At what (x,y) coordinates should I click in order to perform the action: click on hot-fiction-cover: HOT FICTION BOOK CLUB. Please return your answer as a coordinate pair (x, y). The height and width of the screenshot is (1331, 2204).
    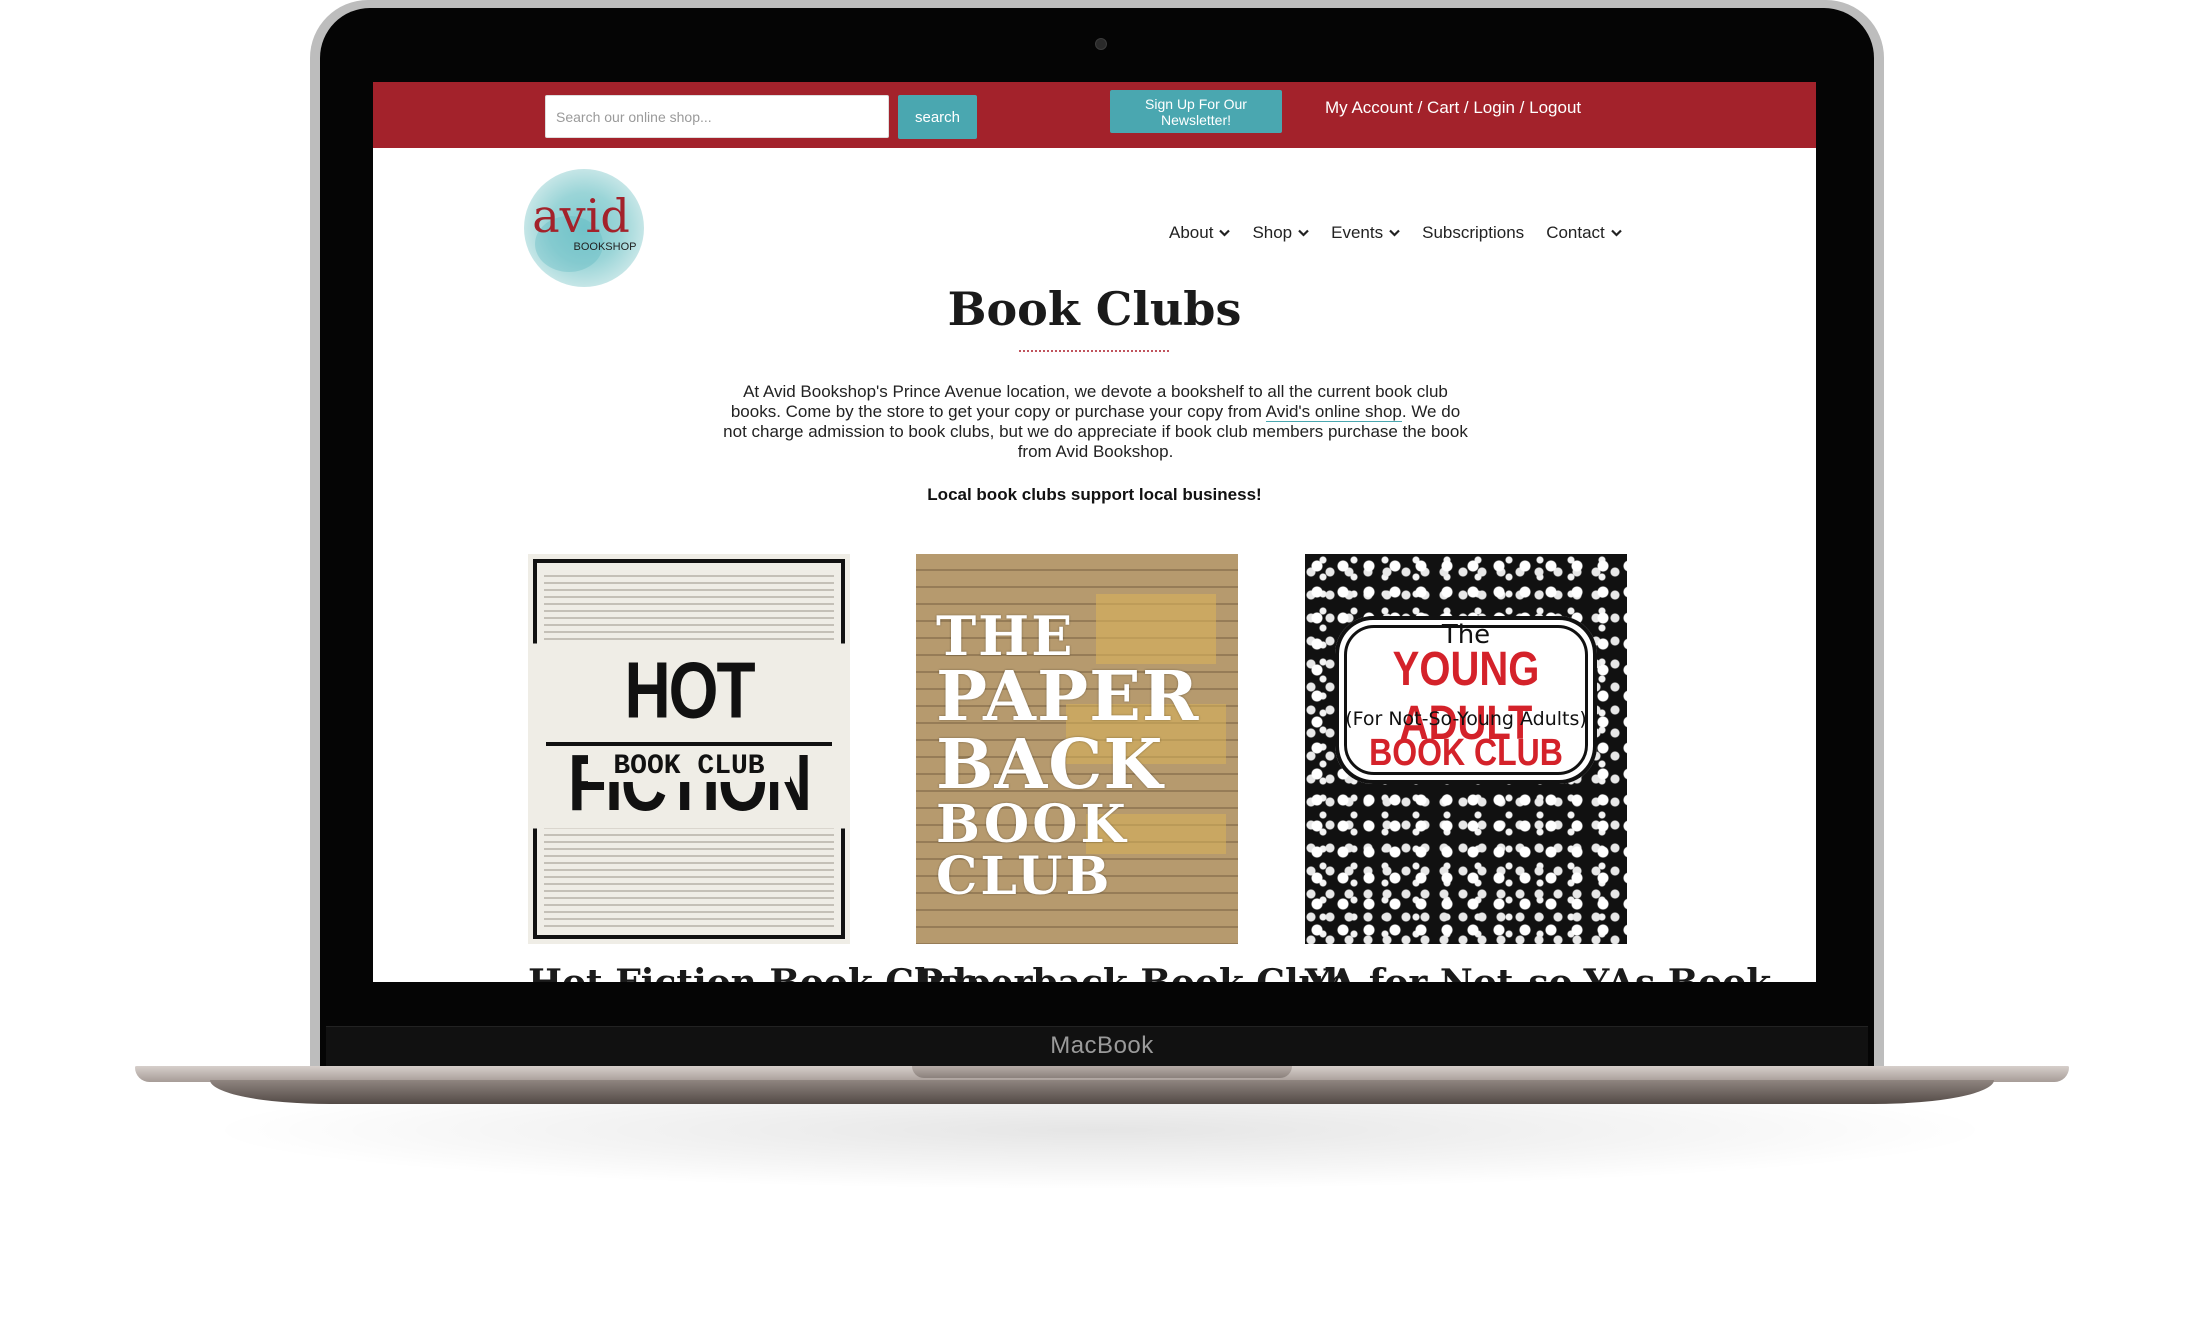
    Looking at the image, I should click on (689, 749).